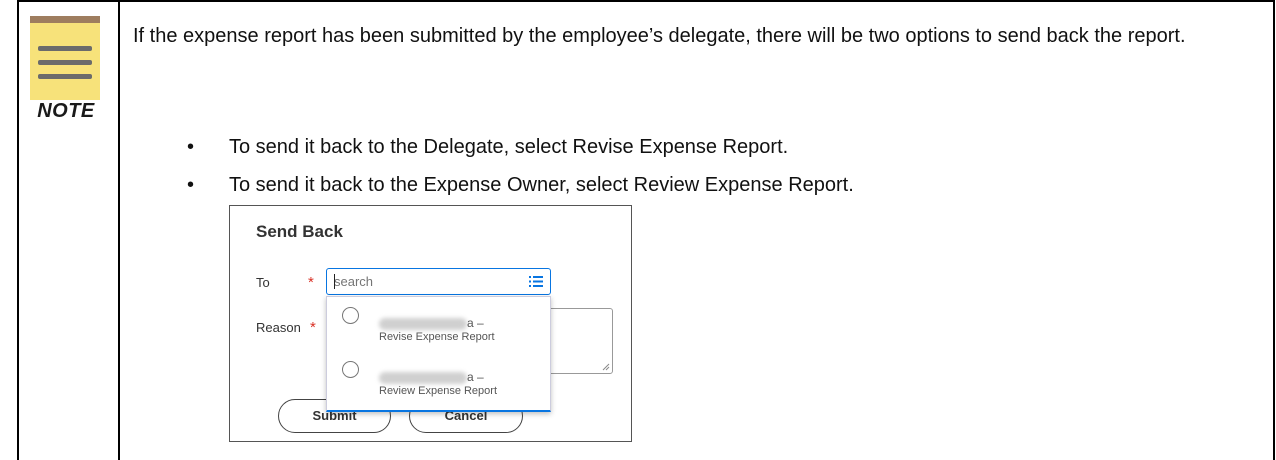 This screenshot has width=1276, height=460. What do you see at coordinates (18, 230) in the screenshot?
I see `table-border-left` at bounding box center [18, 230].